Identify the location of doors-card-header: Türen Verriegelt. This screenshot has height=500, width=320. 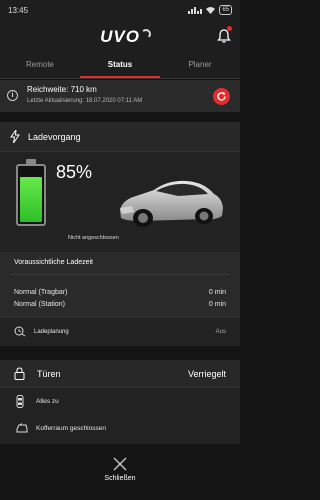
(120, 374).